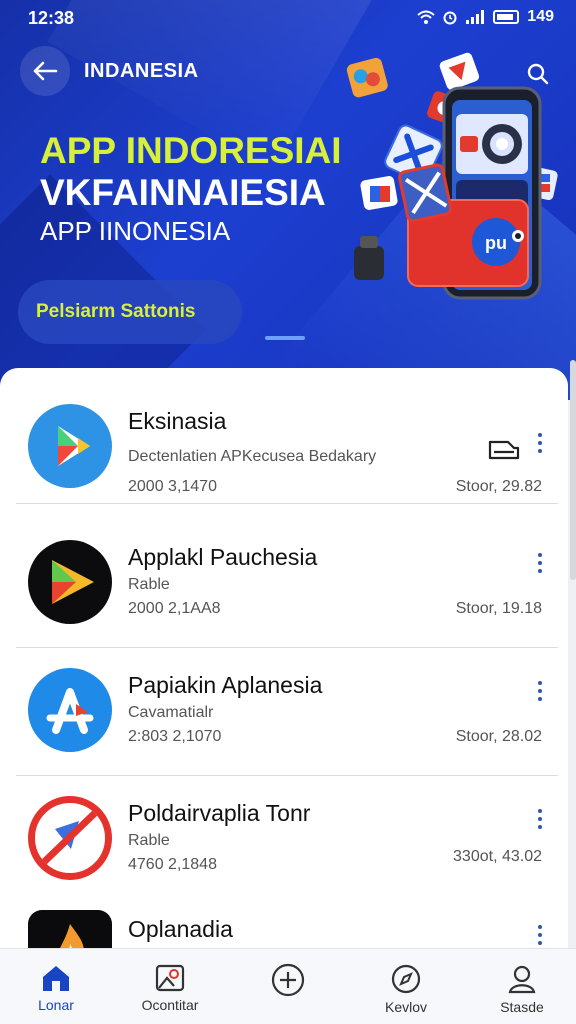 This screenshot has height=1024, width=576. I want to click on app-date: 2000 2,1AA8, so click(174, 608).